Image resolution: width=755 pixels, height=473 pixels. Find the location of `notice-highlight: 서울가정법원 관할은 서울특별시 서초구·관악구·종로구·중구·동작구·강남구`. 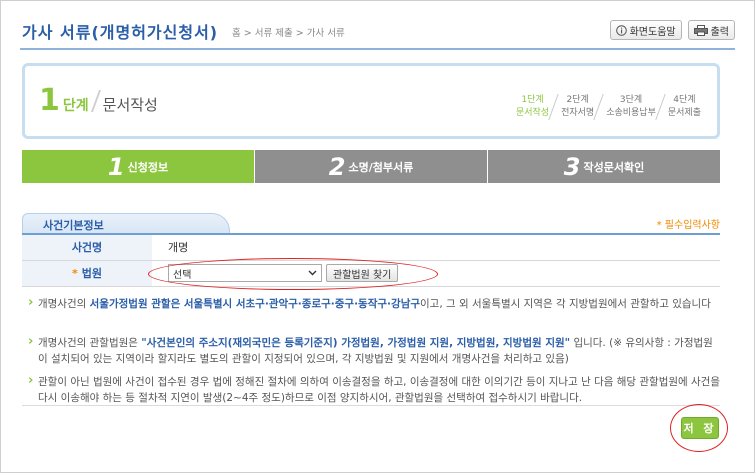

notice-highlight: 서울가정법원 관할은 서울특별시 서초구·관악구·종로구·중구·동작구·강남구 is located at coordinates (255, 304).